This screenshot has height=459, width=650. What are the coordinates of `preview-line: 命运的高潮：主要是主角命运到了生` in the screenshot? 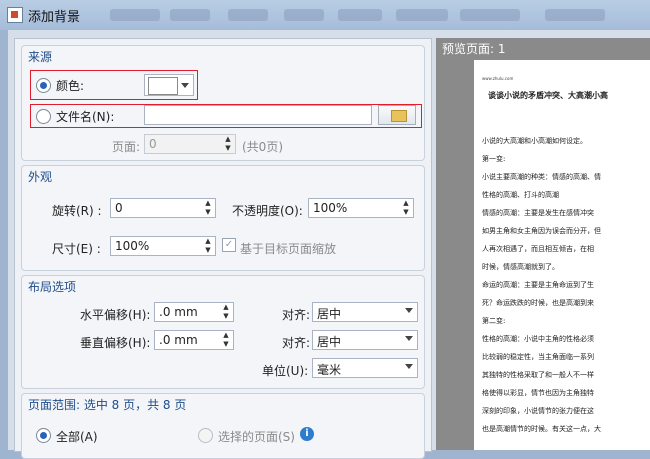 It's located at (538, 285).